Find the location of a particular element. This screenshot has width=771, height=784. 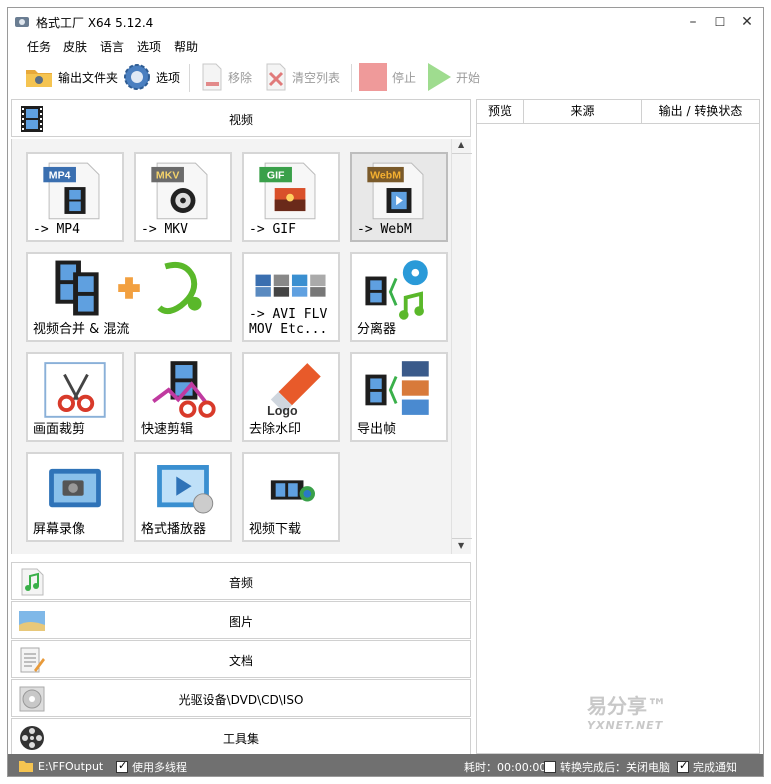

notify-option: 完成通知 is located at coordinates (707, 767).